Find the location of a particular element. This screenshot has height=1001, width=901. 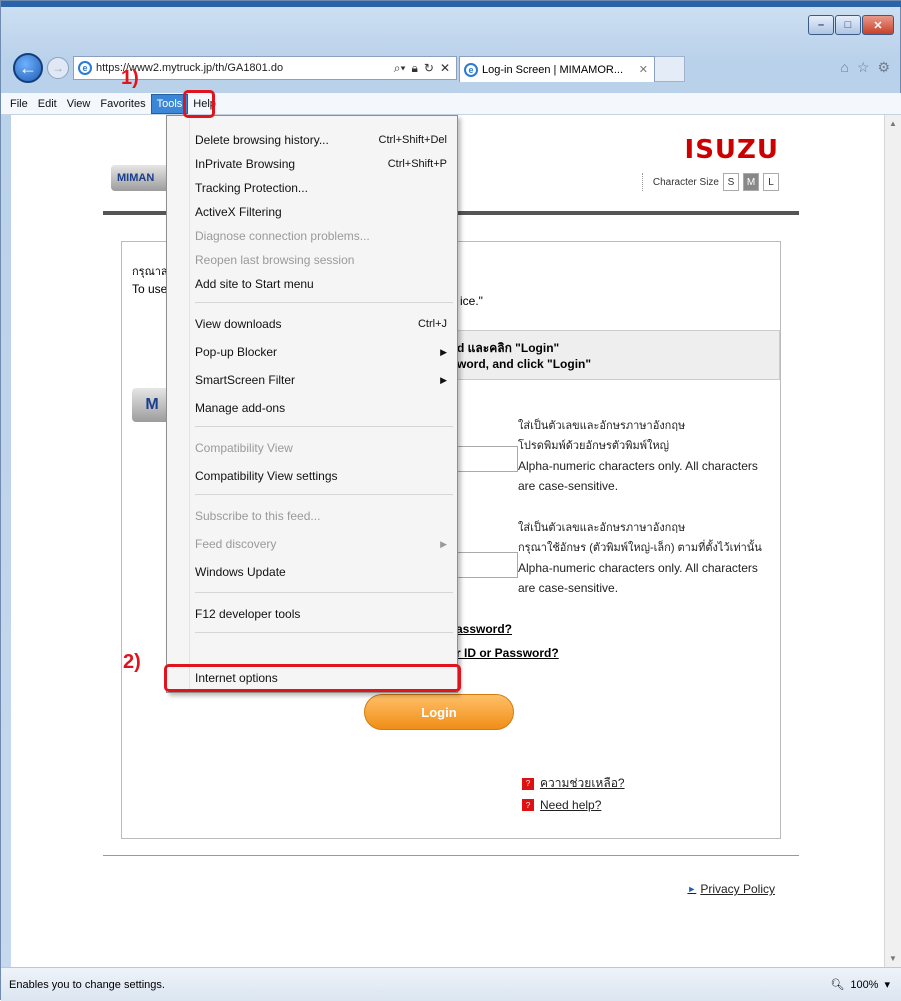

home-icon: ⌂ is located at coordinates (844, 67).